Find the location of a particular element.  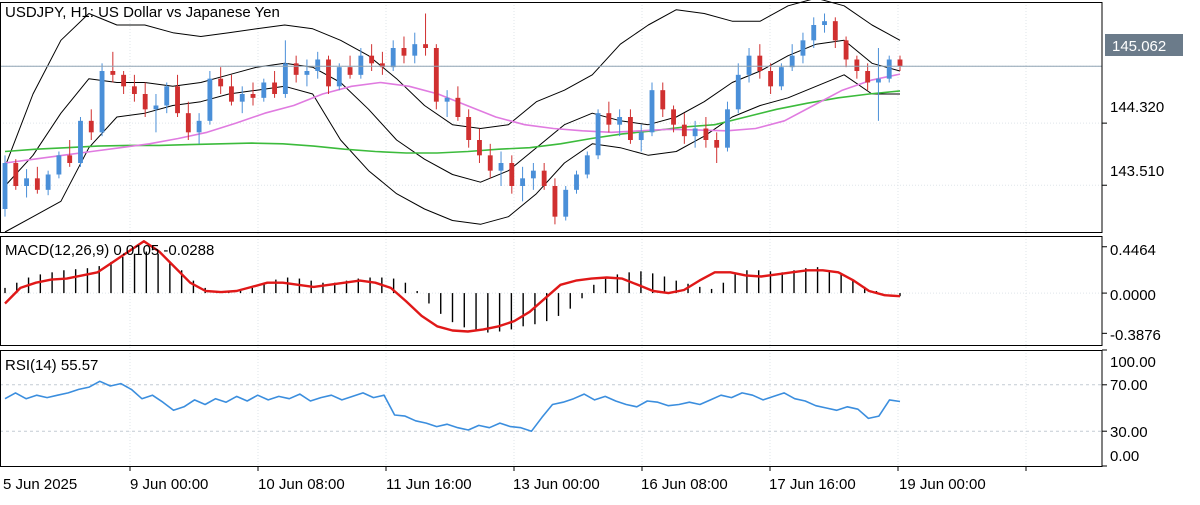

rsi-panel is located at coordinates (452, 406).